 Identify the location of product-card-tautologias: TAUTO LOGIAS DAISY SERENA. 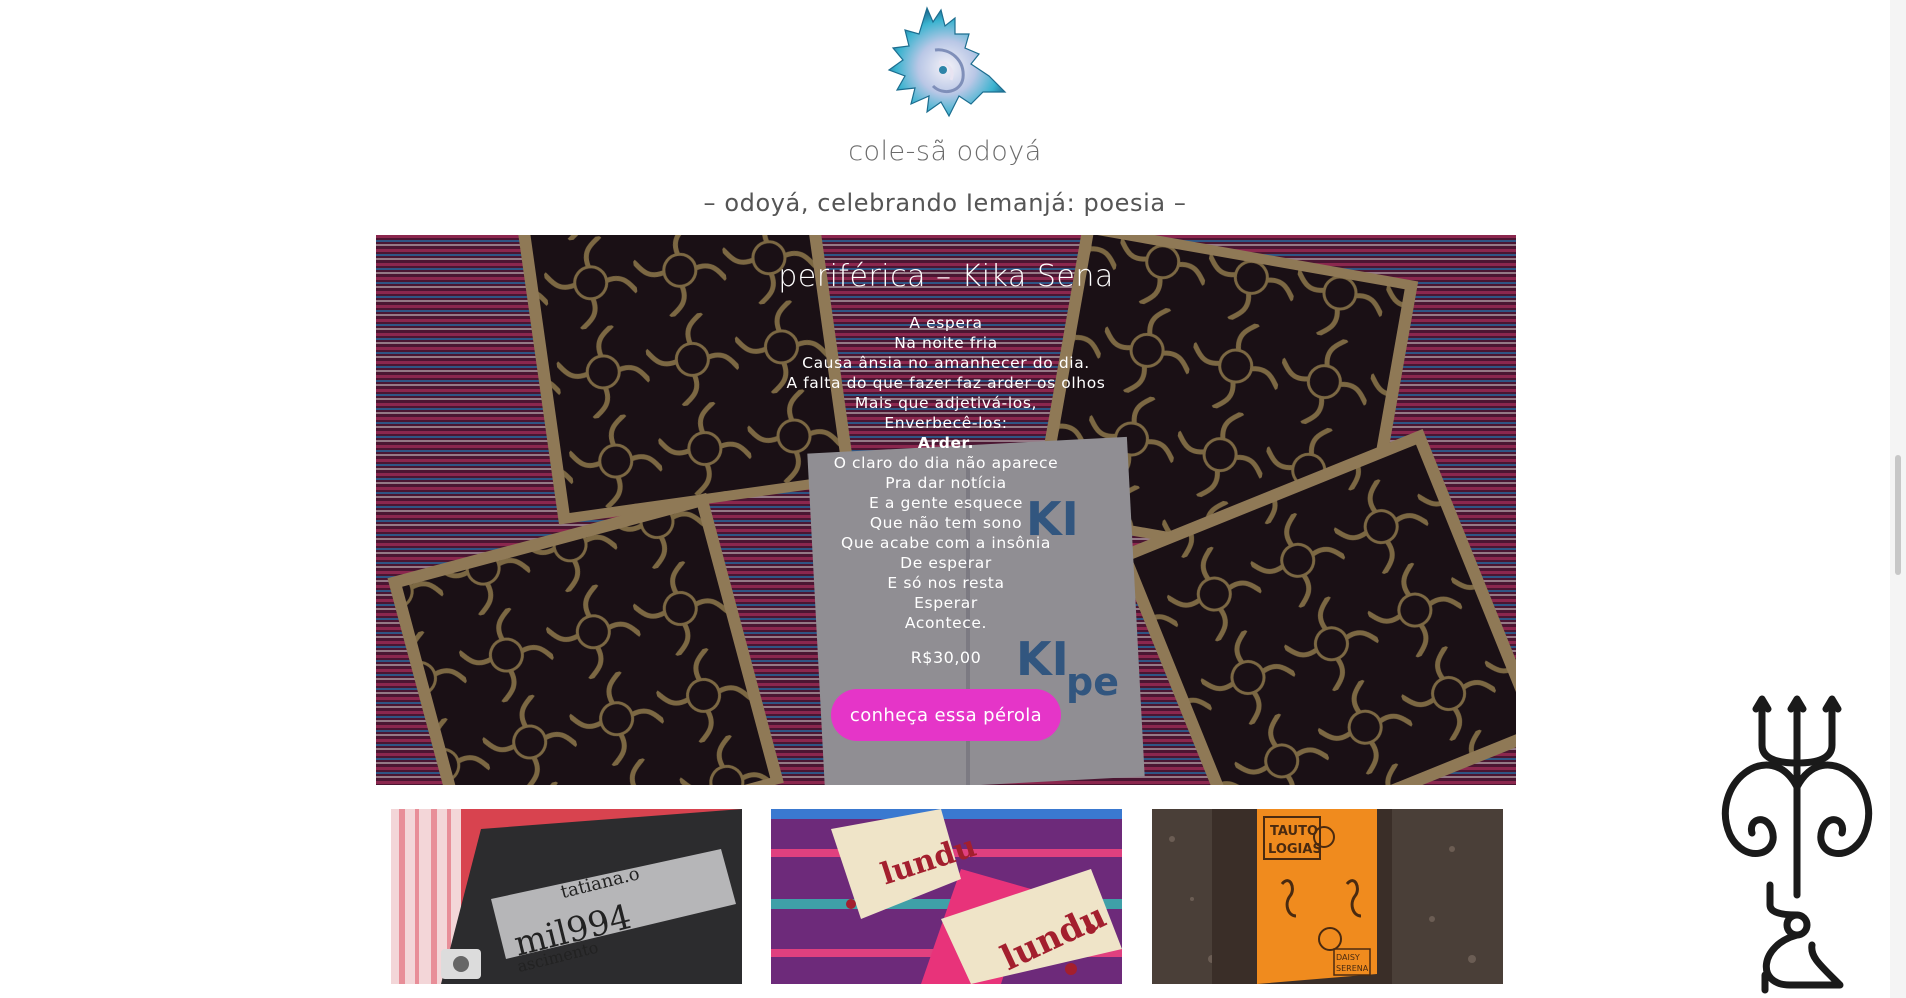
(1327, 896).